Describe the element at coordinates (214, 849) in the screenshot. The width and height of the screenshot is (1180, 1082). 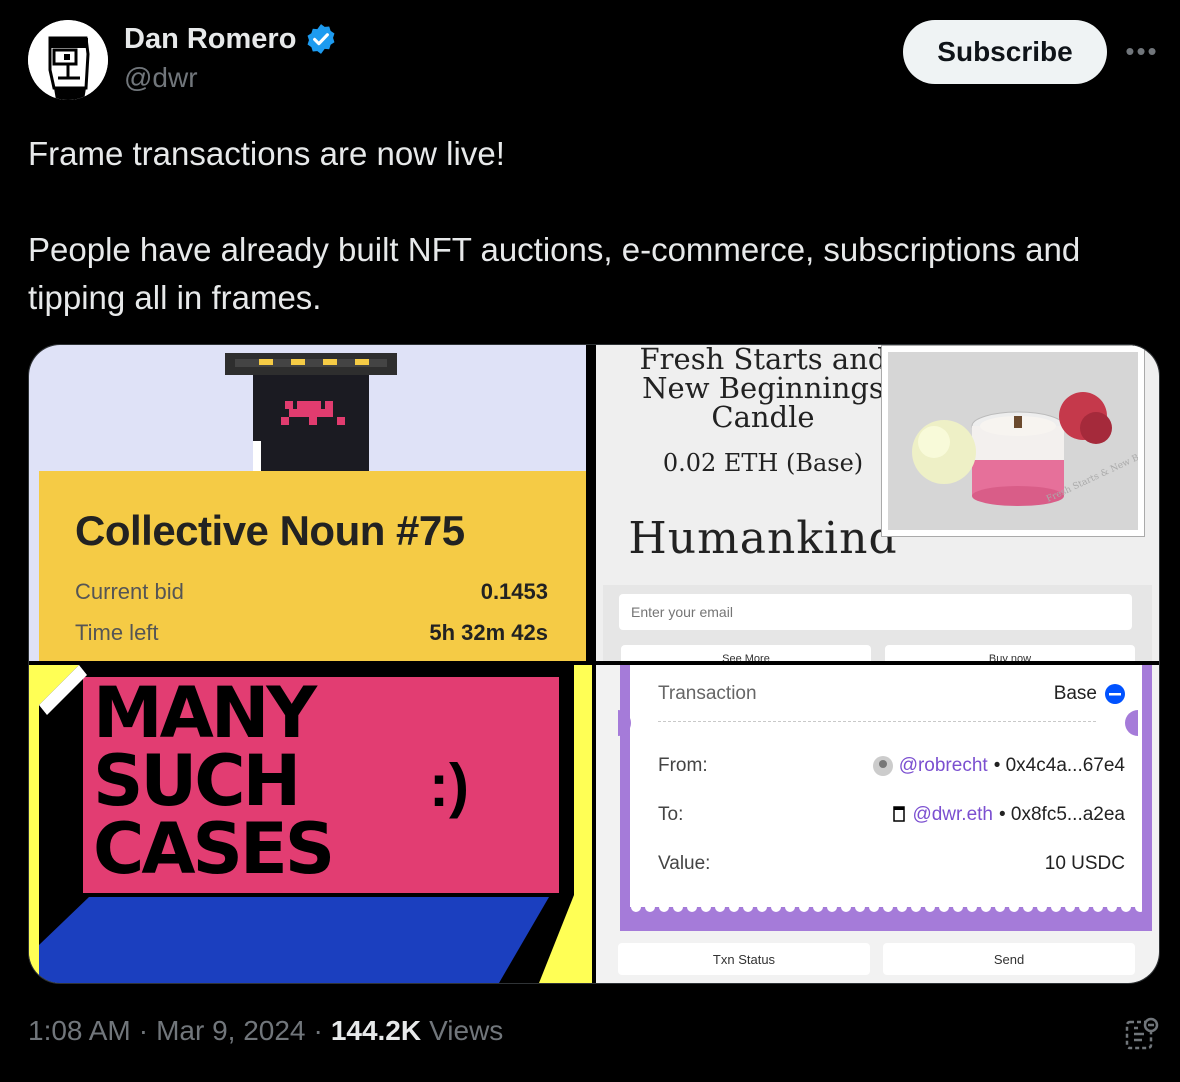
I see `cases-line-3: CASES` at that location.